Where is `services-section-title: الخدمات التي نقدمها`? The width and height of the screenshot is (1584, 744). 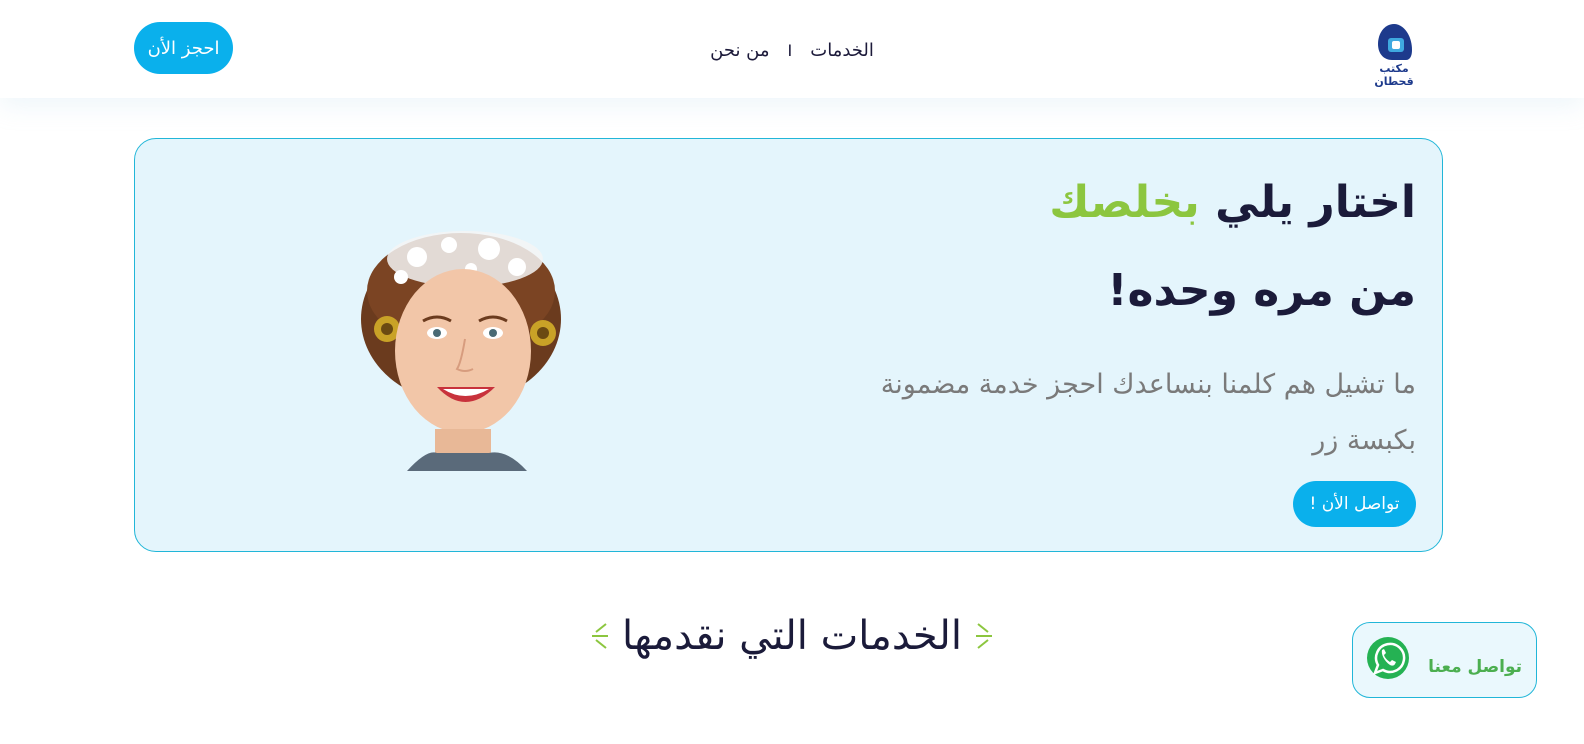
services-section-title: الخدمات التي نقدمها is located at coordinates (792, 636).